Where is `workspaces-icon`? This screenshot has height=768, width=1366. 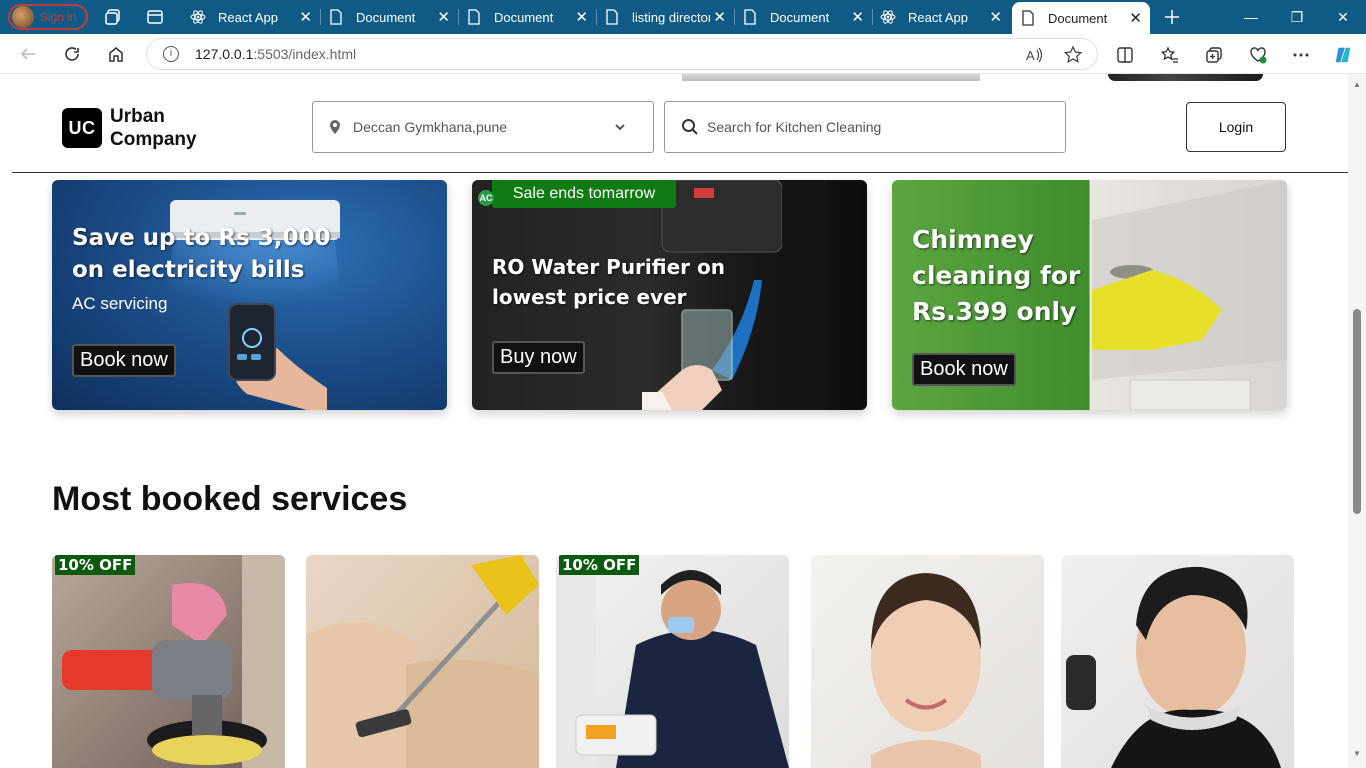
workspaces-icon is located at coordinates (113, 17).